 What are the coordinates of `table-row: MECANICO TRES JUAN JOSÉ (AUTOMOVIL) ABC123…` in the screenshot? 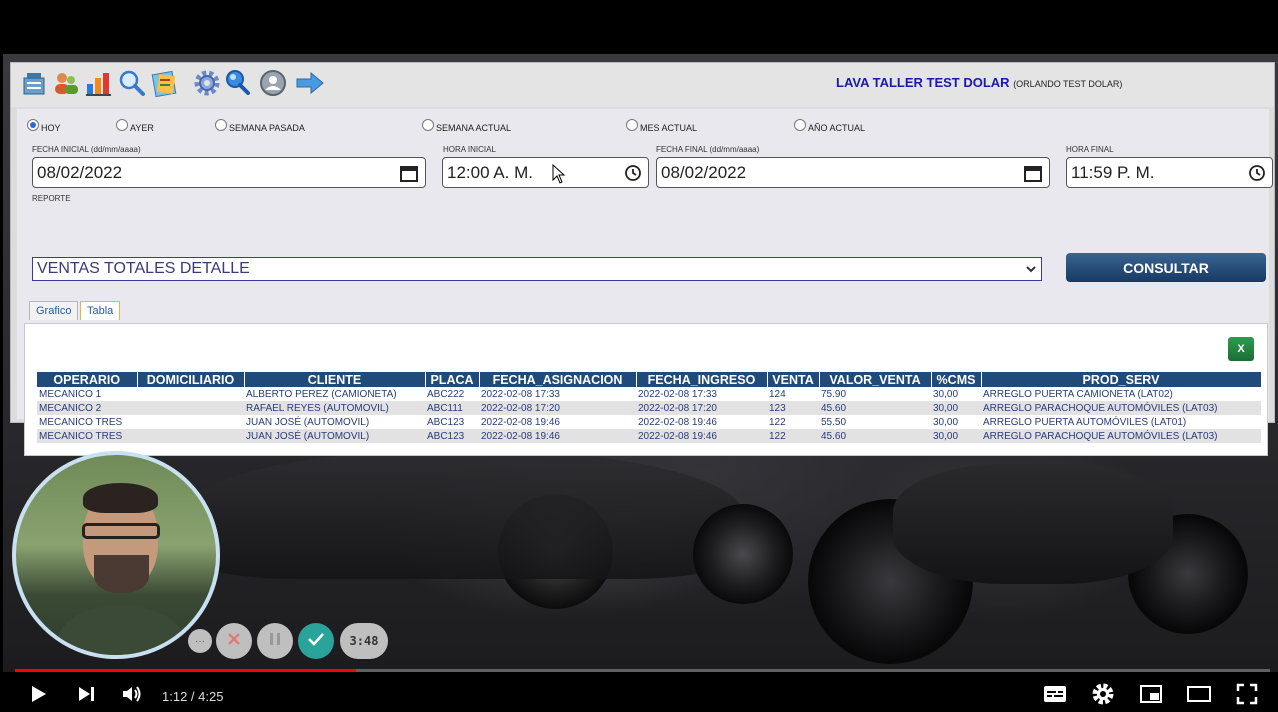 It's located at (649, 422).